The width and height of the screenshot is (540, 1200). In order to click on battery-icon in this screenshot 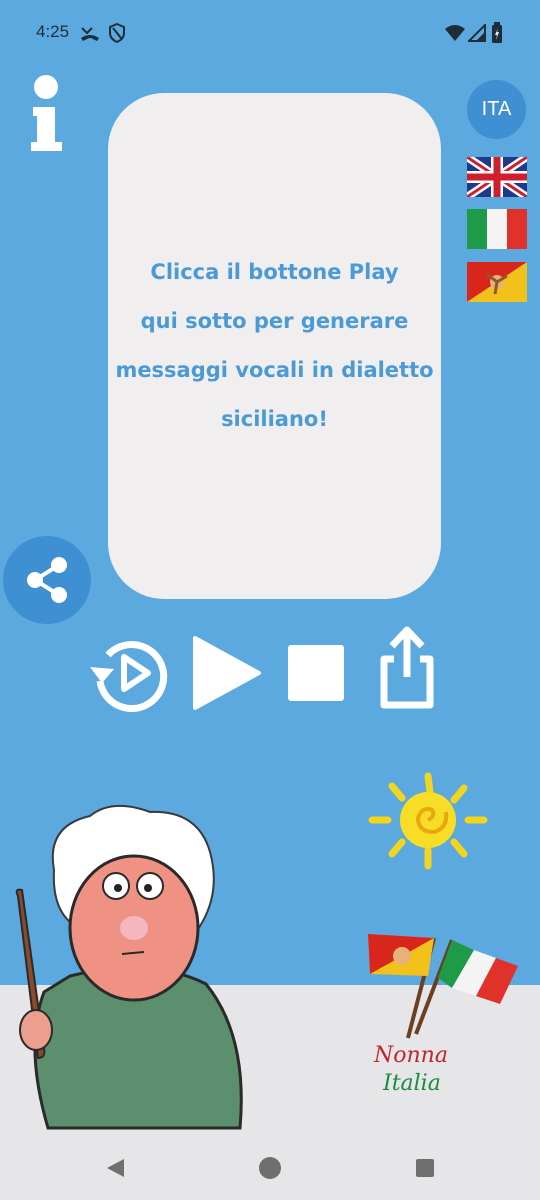, I will do `click(497, 32)`.